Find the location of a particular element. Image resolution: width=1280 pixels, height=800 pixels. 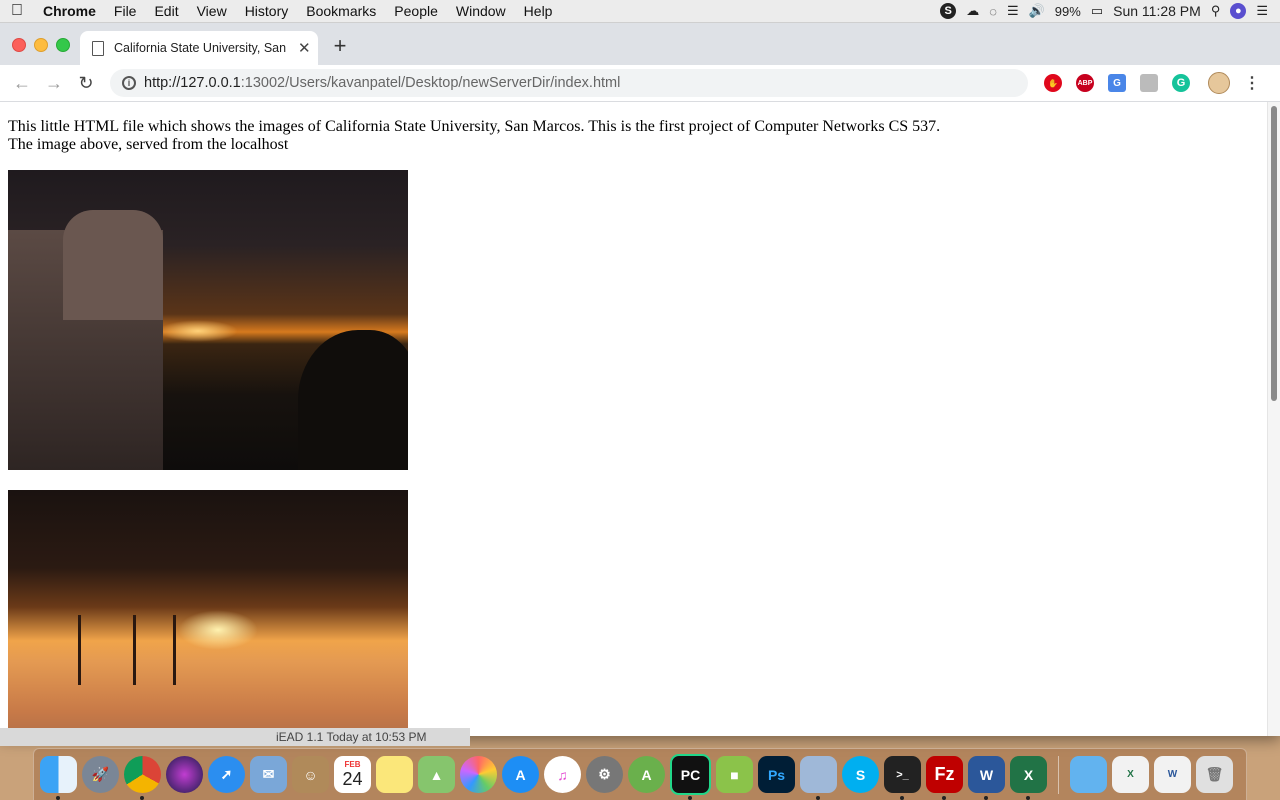

app-store-icon: A is located at coordinates (520, 774).